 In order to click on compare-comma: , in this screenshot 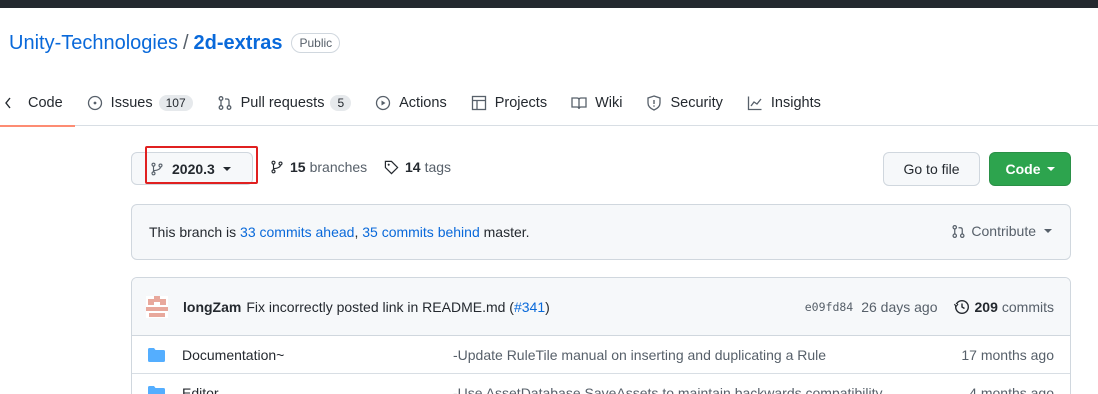, I will do `click(356, 232)`.